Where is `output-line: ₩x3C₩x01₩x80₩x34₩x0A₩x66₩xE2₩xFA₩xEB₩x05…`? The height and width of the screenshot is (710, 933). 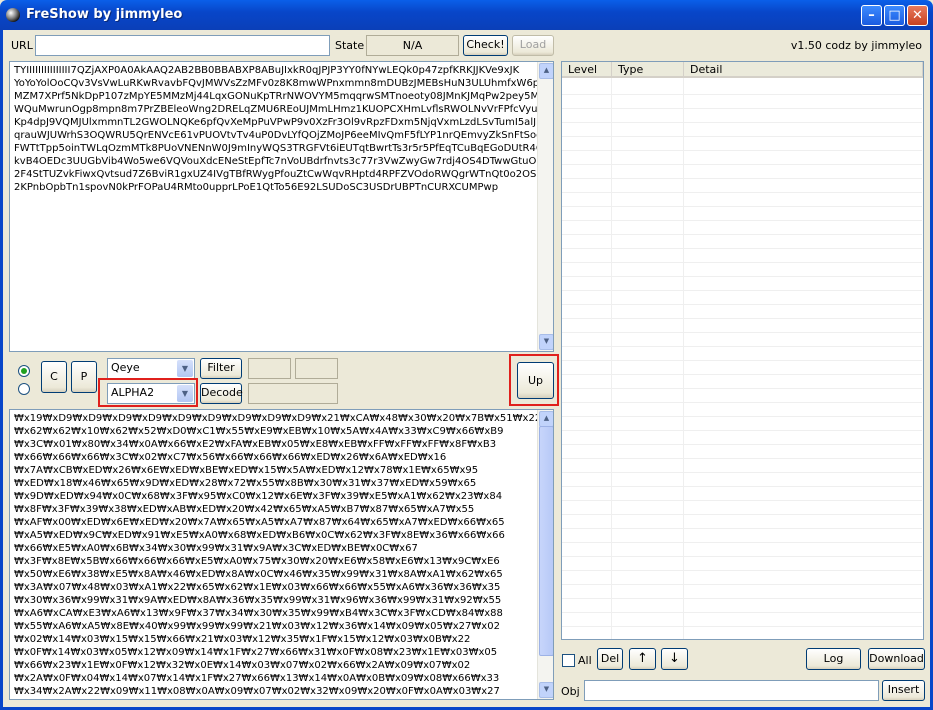
output-line: ₩x3C₩x01₩x80₩x34₩x0A₩x66₩xE2₩xFA₩xEB₩x05… is located at coordinates (255, 444).